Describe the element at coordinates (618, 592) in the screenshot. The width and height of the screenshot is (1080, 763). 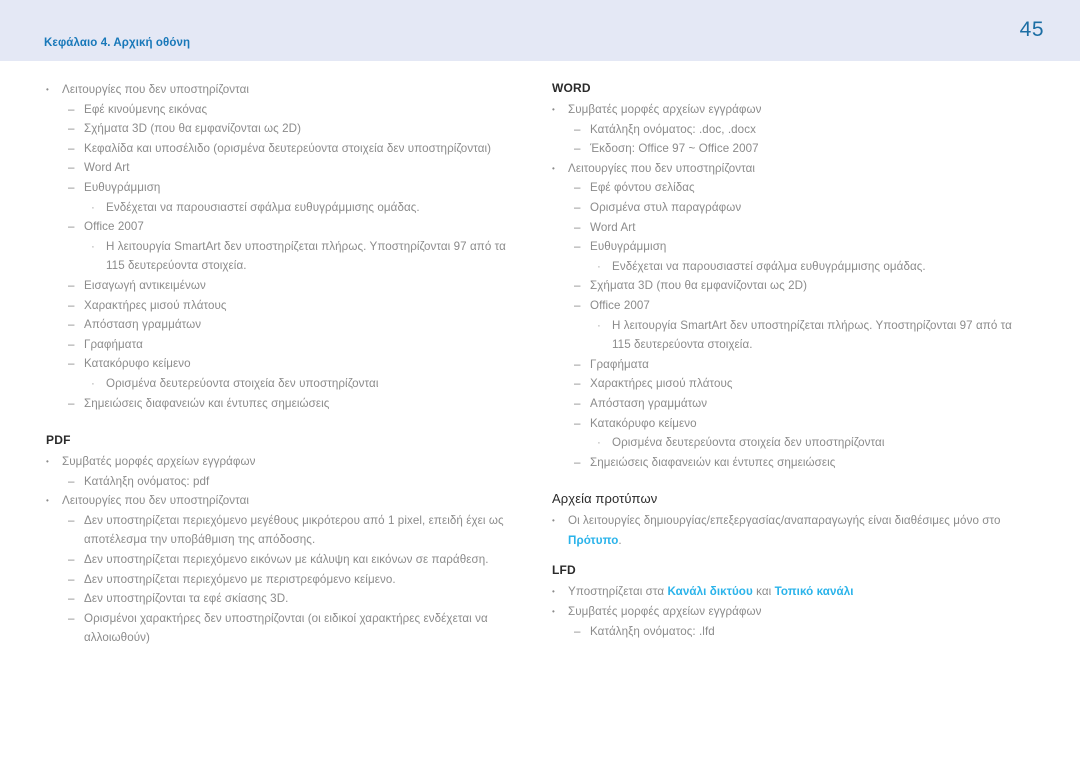
I see `lfd-supported-prefix: Υποστηρίζεται στα` at that location.